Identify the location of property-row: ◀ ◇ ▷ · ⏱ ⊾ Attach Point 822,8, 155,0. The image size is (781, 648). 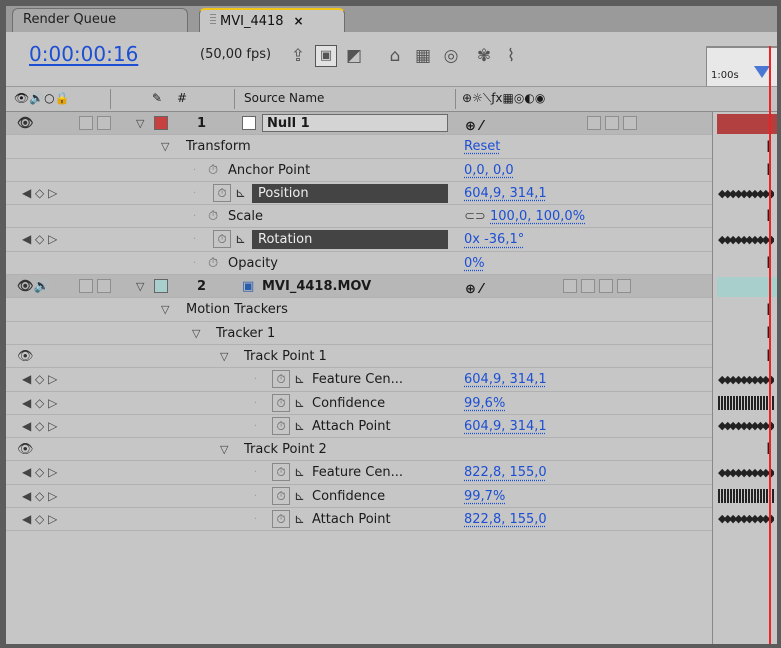
(391, 520).